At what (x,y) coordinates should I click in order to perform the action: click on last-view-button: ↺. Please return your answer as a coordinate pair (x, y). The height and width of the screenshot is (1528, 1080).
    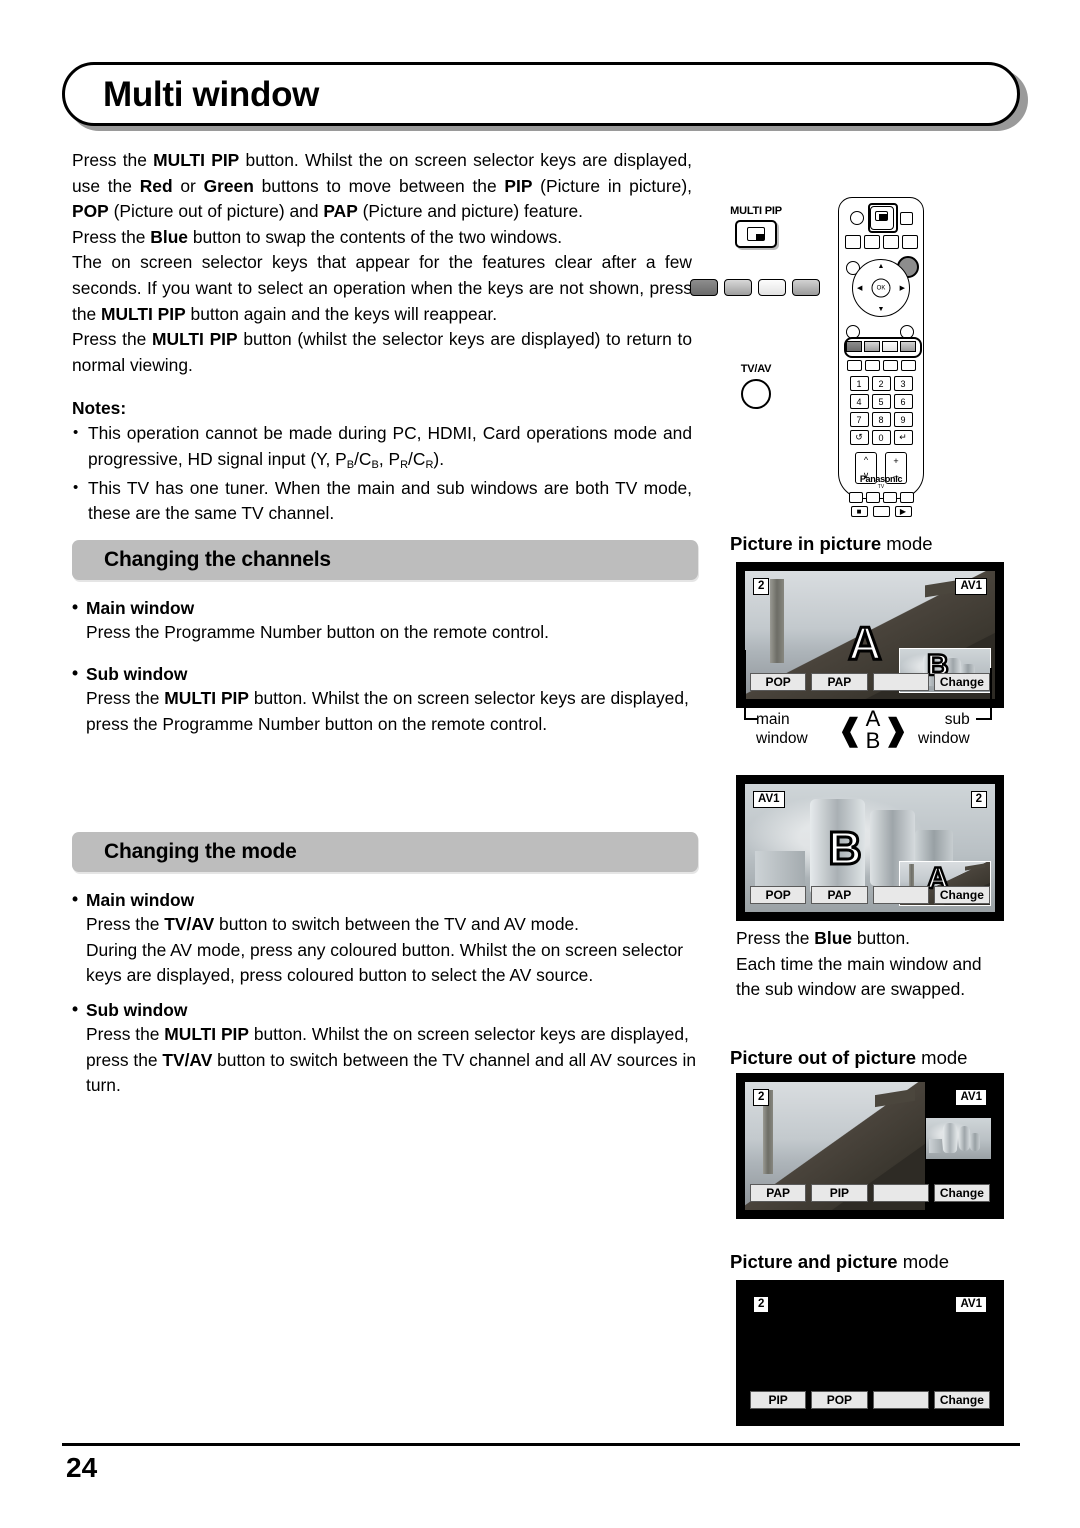
    Looking at the image, I should click on (859, 437).